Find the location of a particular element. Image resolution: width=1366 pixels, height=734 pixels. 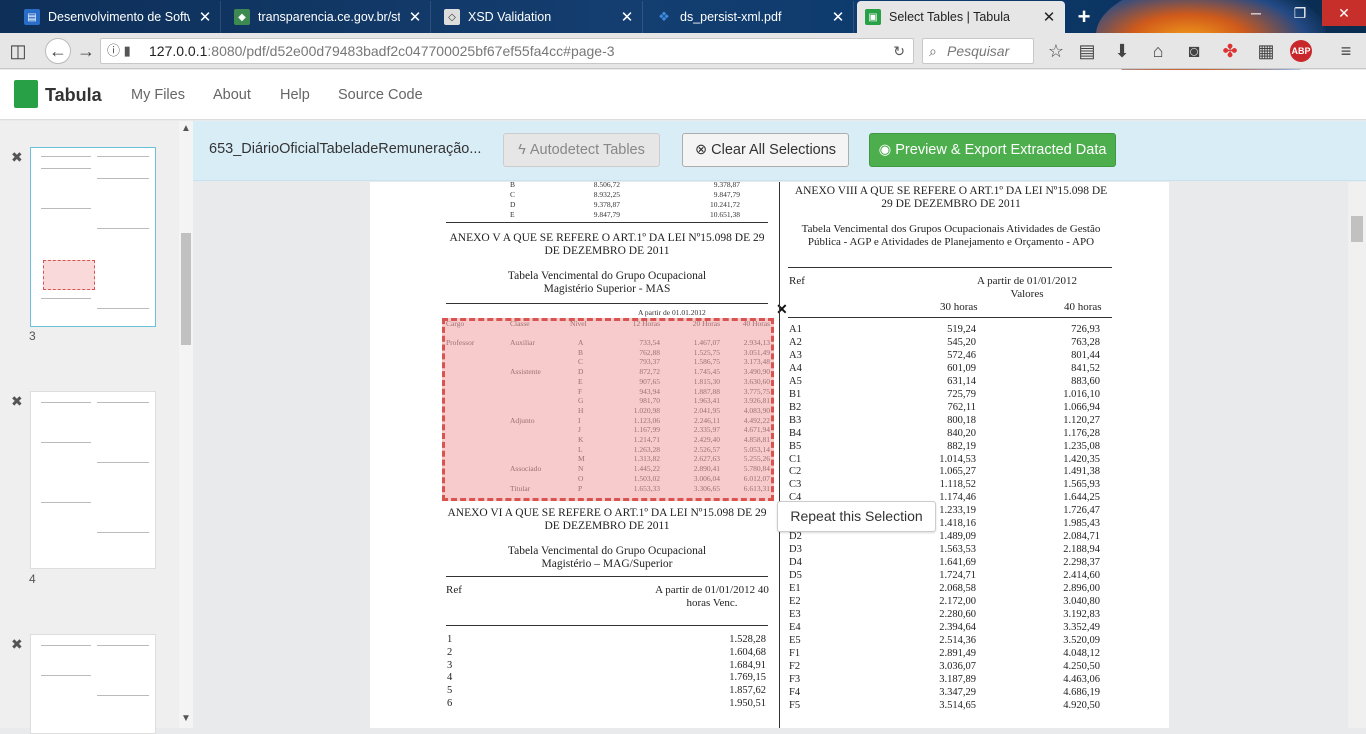

table-cell: C2 is located at coordinates (795, 472).